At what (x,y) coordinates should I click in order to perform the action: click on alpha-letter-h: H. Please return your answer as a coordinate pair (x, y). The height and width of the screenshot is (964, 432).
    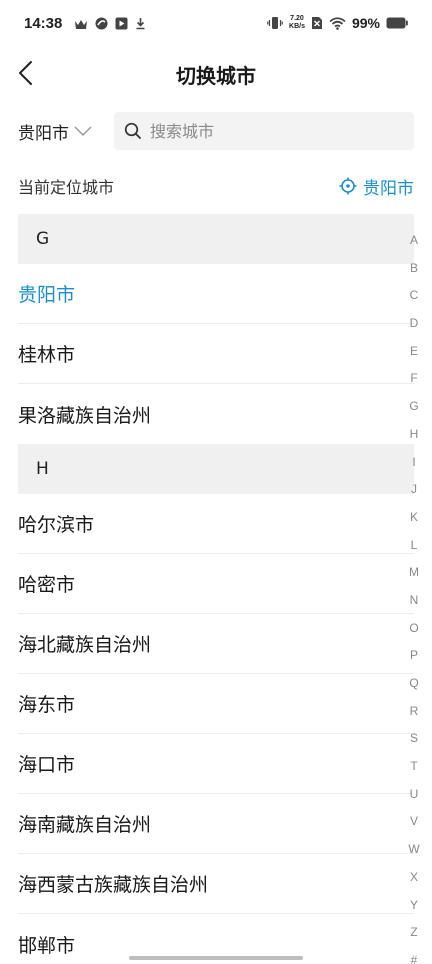
    Looking at the image, I should click on (414, 438).